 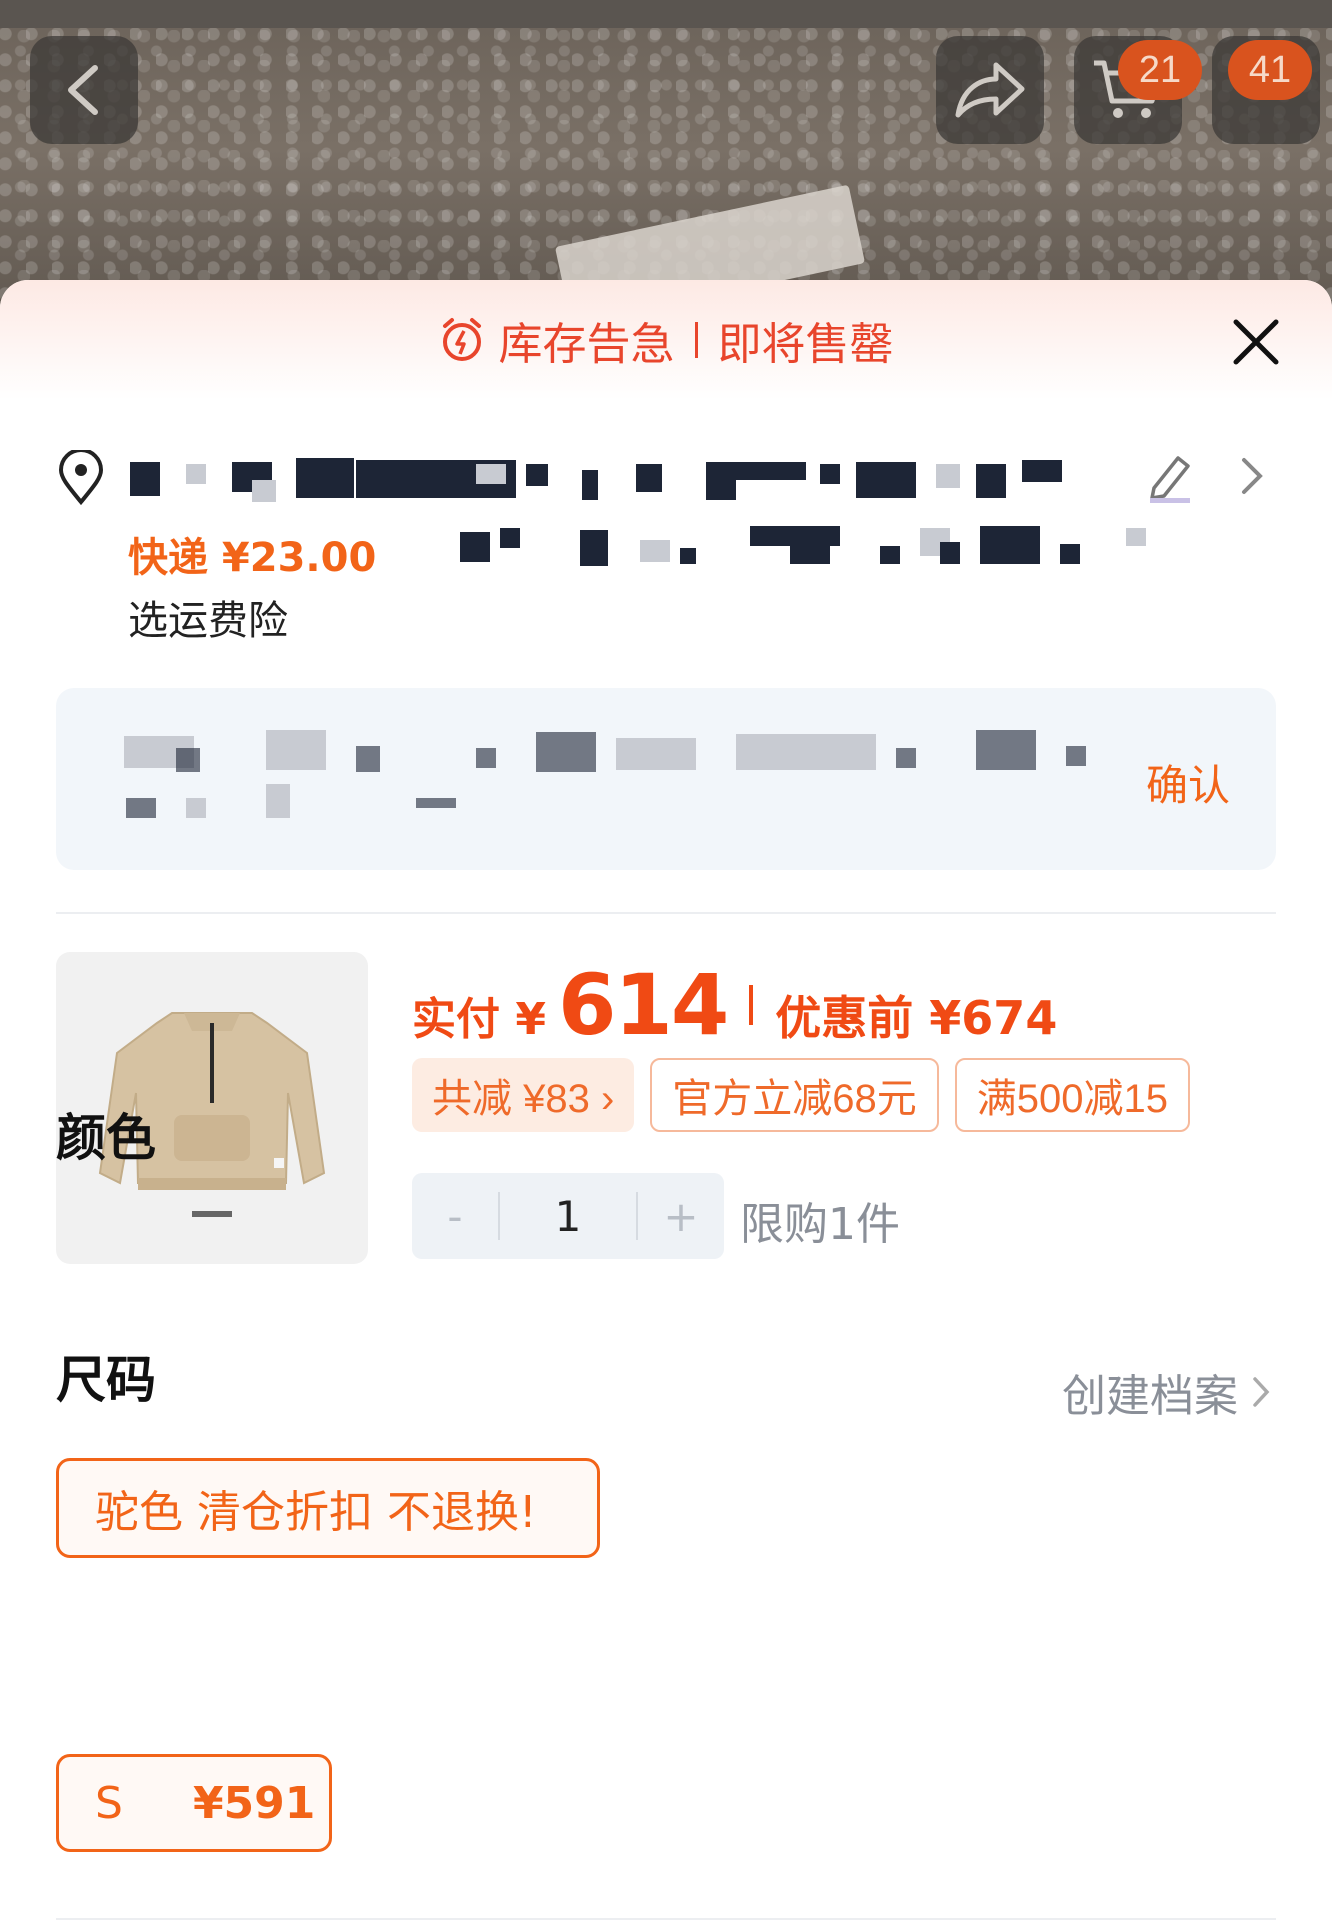 What do you see at coordinates (479, 1019) in the screenshot?
I see `pay-label: 实付 ¥` at bounding box center [479, 1019].